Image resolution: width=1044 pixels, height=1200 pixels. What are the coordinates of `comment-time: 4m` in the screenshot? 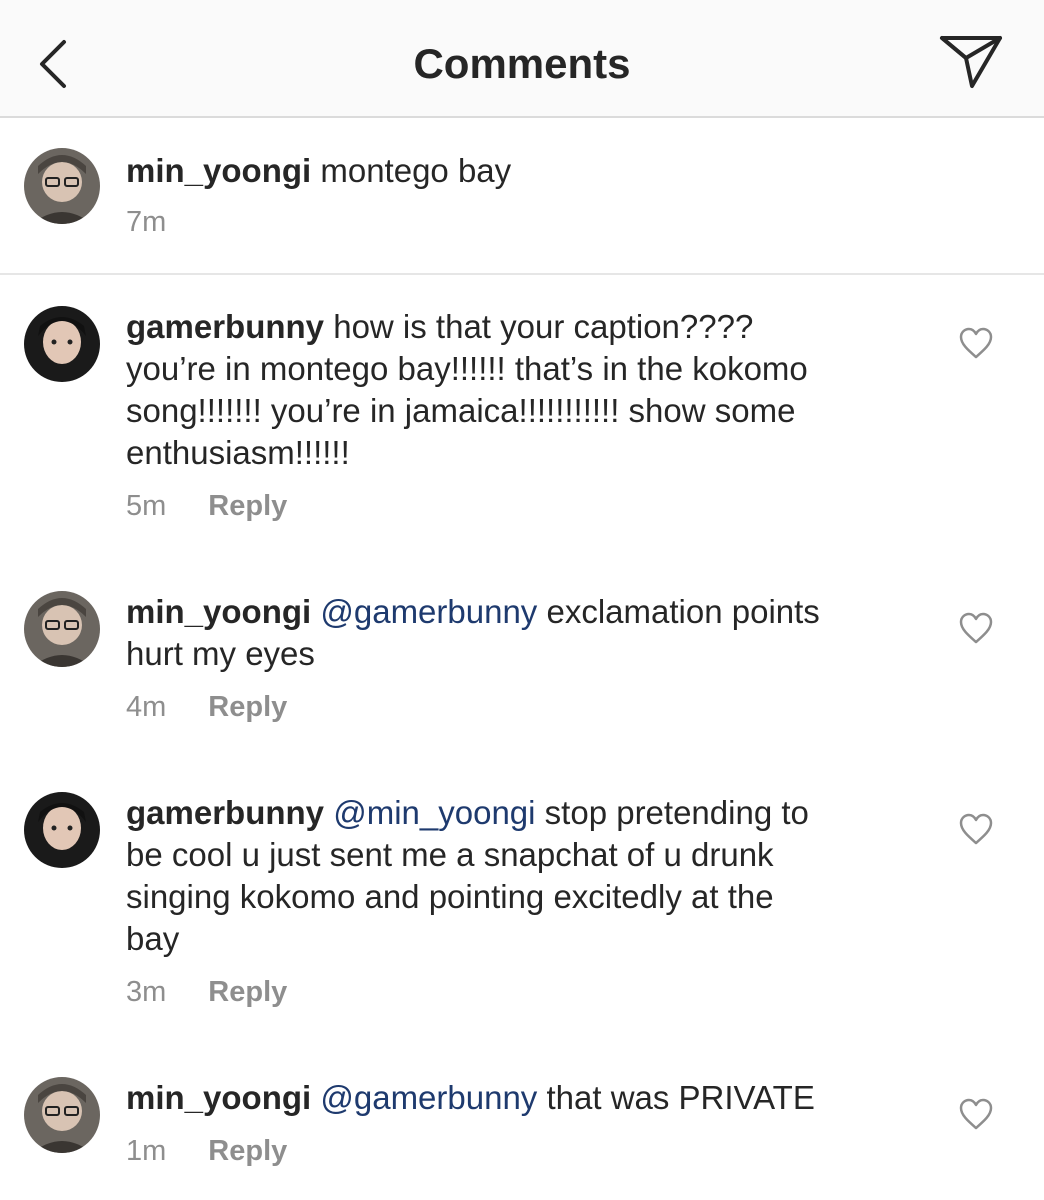 It's located at (146, 707).